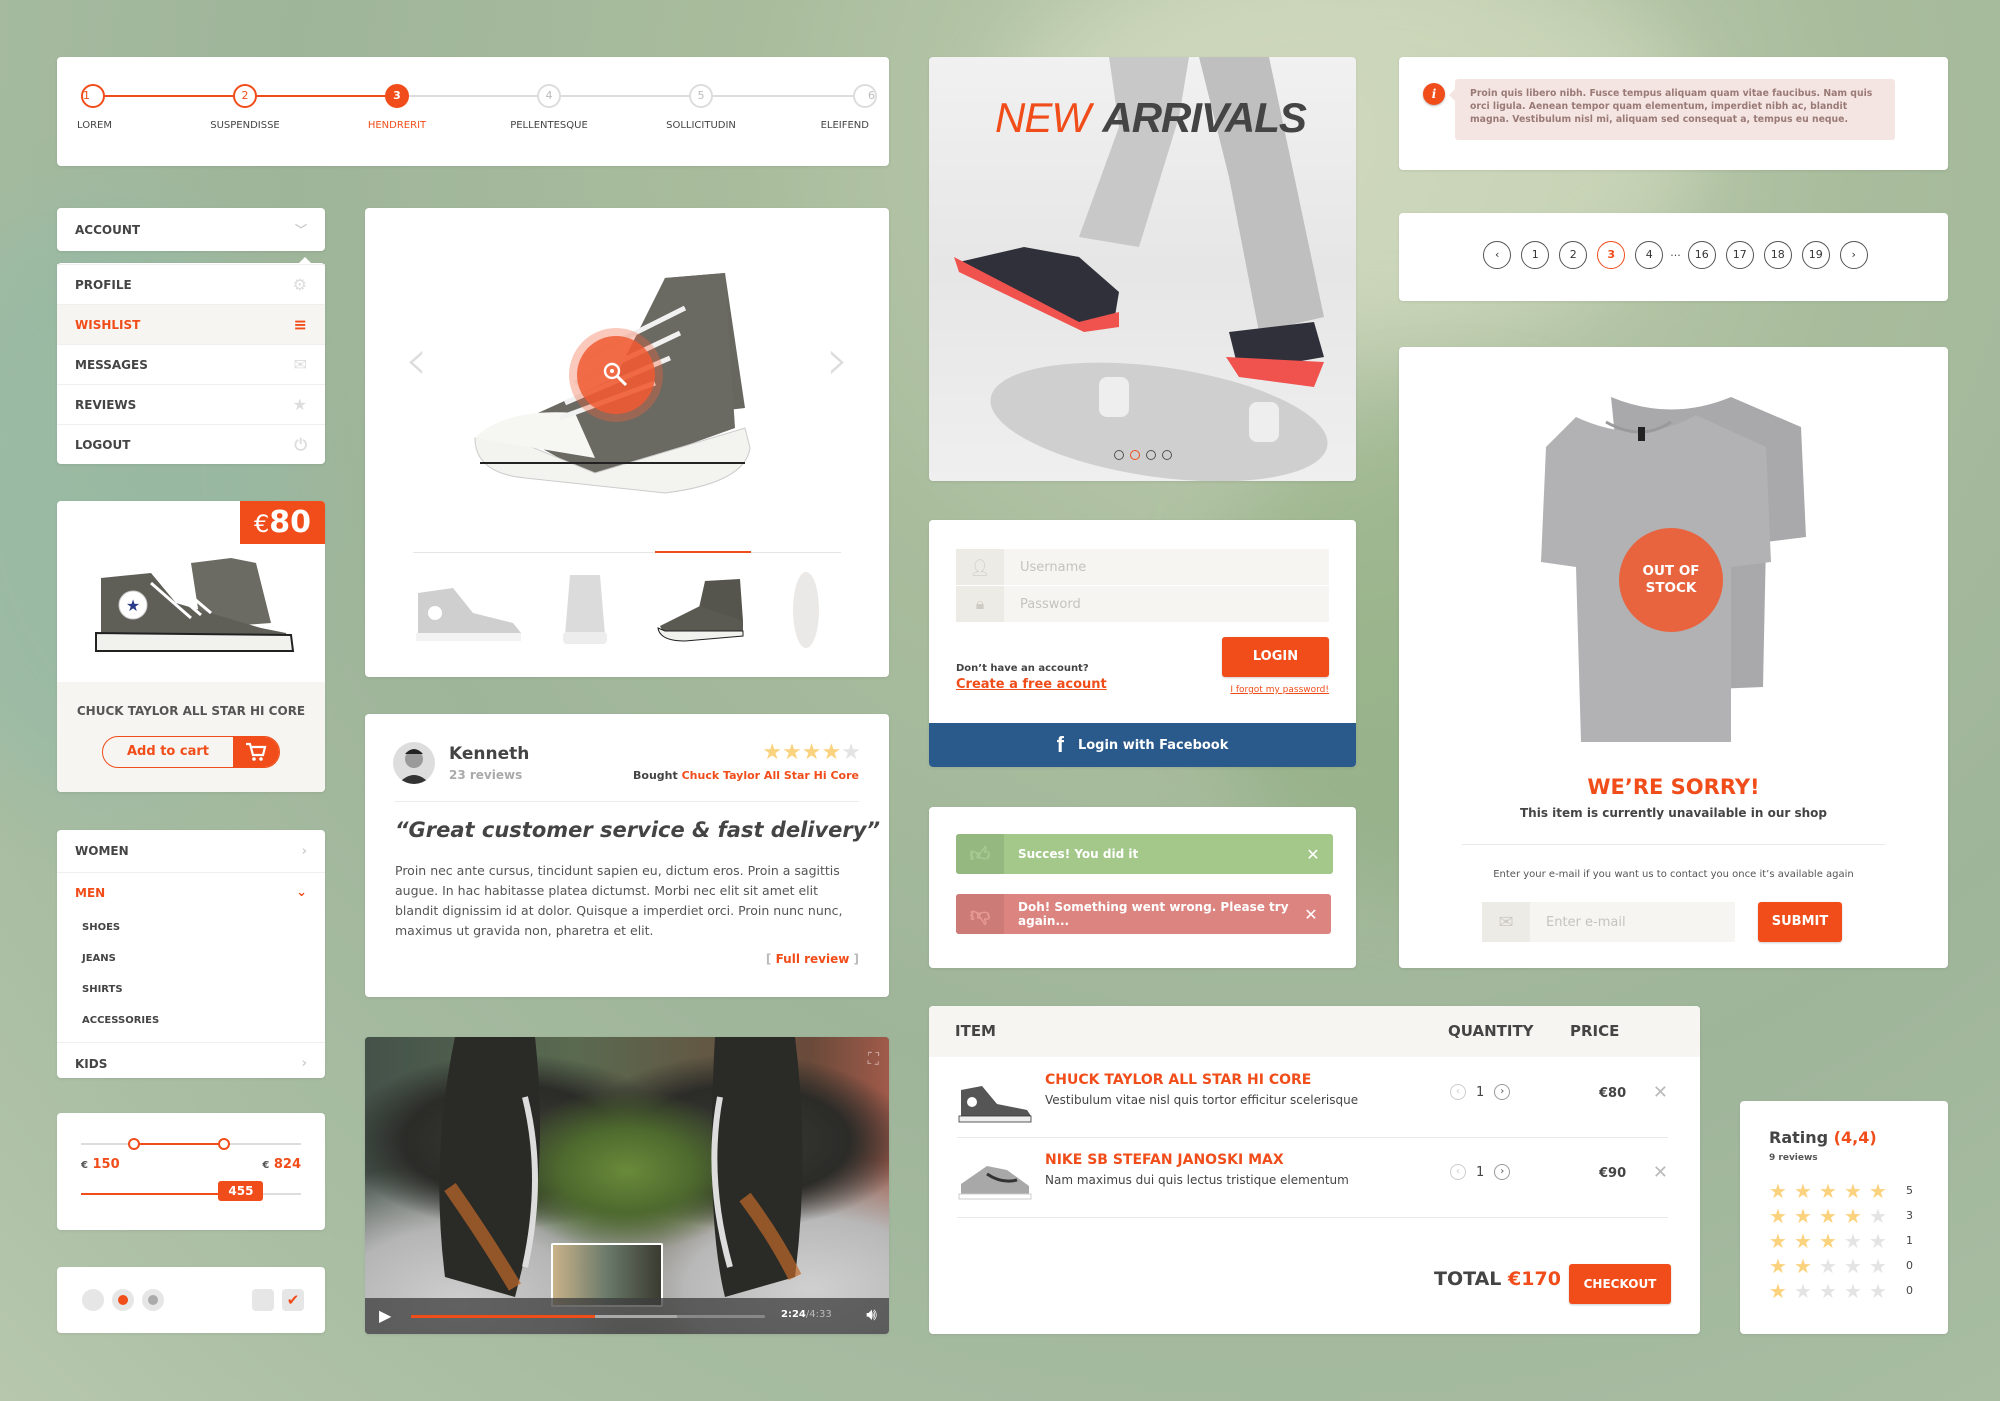 The width and height of the screenshot is (2000, 1401). I want to click on step-4: 4 PELLENTESQUE, so click(549, 107).